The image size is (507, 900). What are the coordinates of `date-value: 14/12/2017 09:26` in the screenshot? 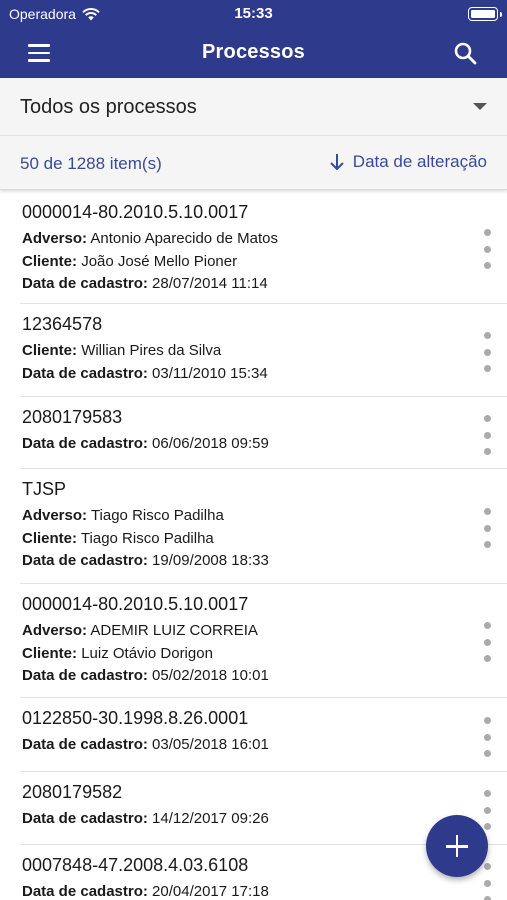 It's located at (210, 818).